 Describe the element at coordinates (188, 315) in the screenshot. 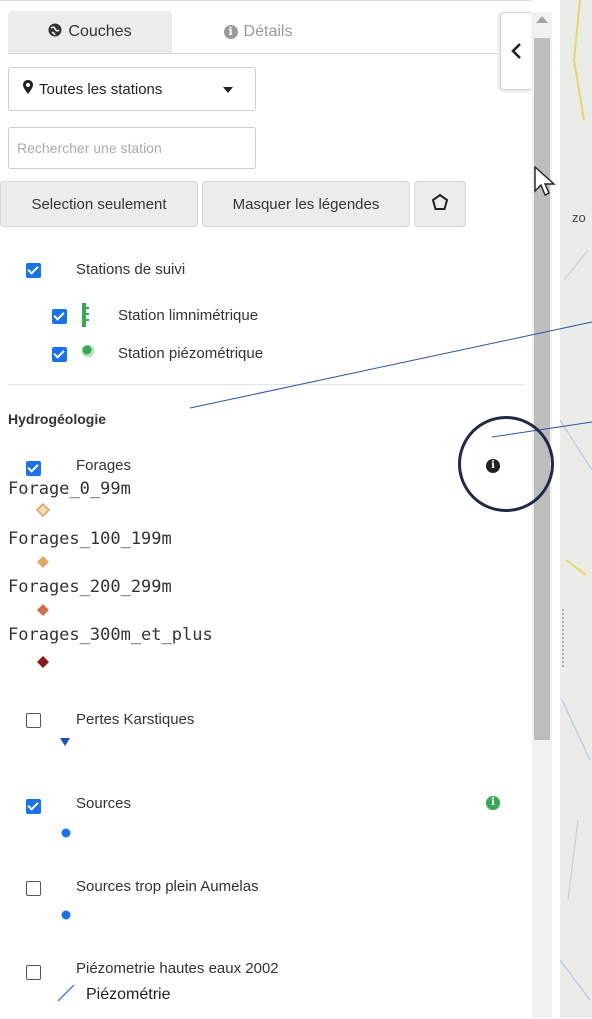

I see `limnimetric-label: Station limnimétrique` at that location.